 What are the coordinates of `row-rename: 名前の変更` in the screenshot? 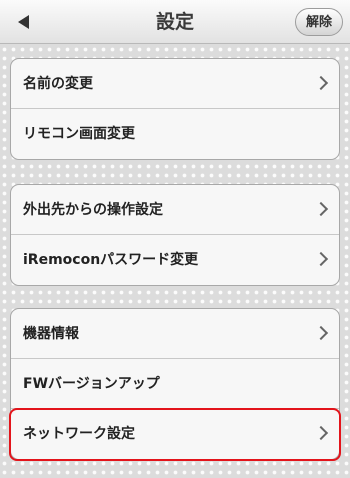 It's located at (175, 84).